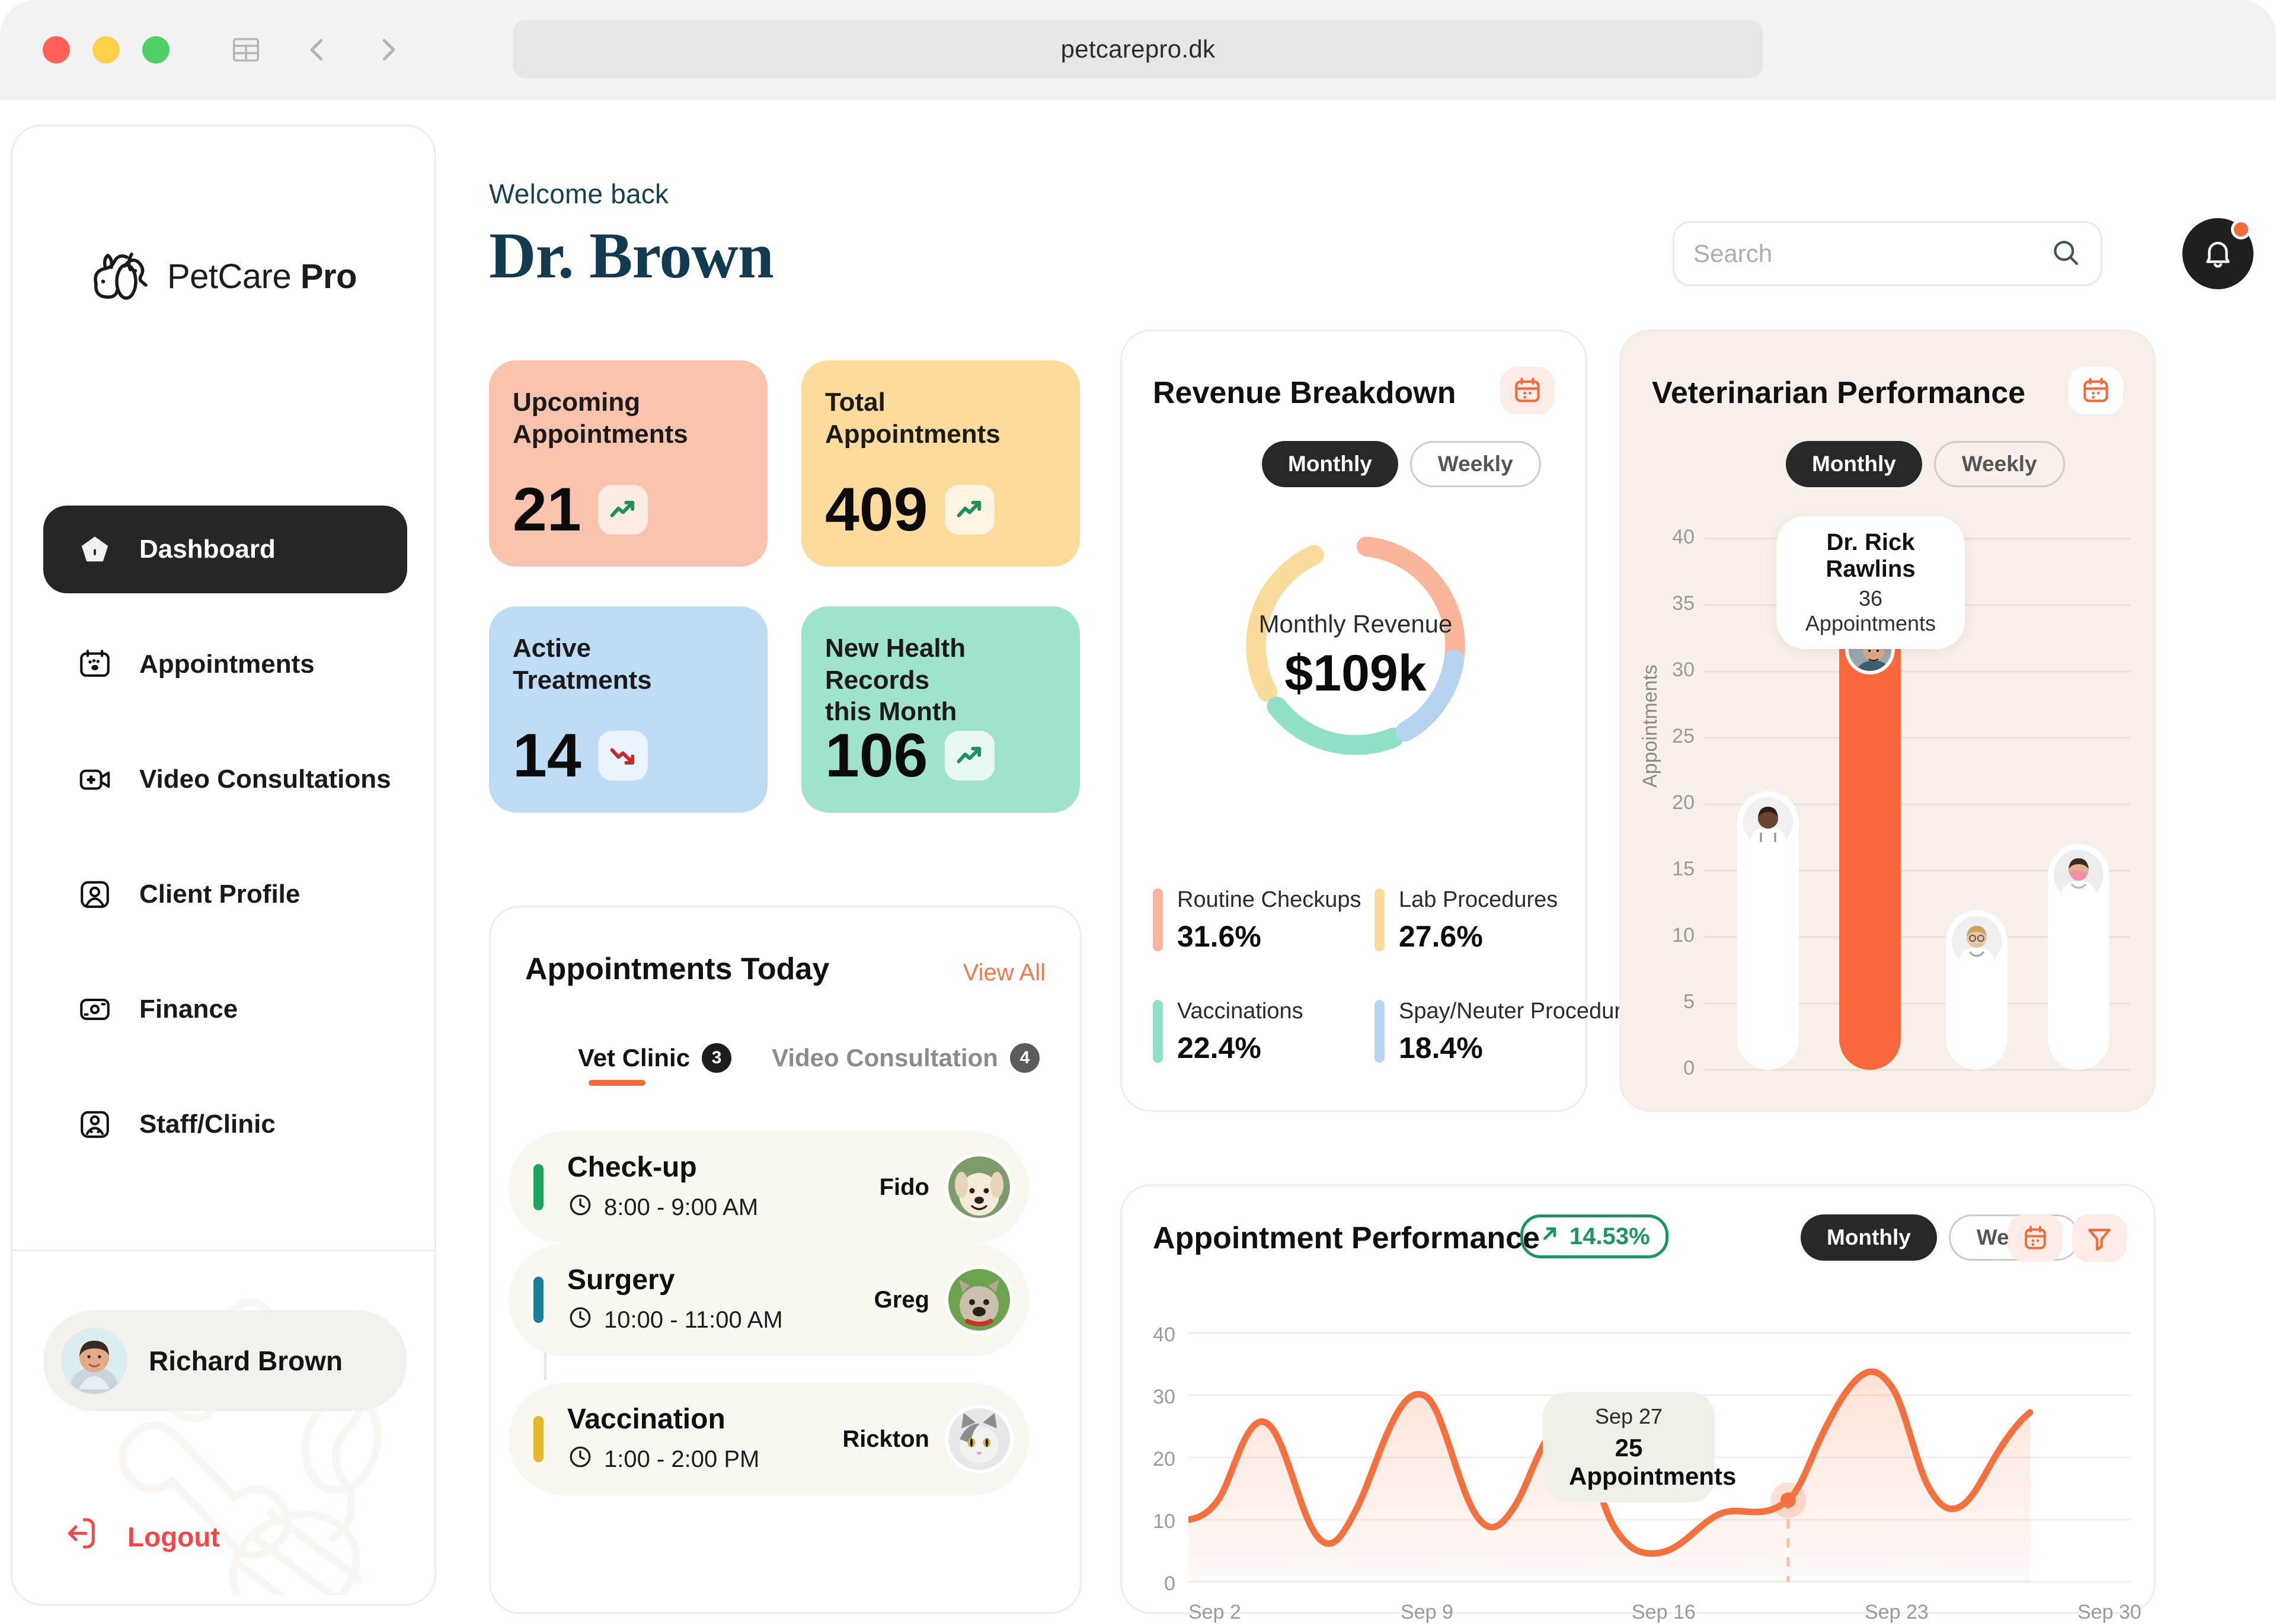 The width and height of the screenshot is (2276, 1624). What do you see at coordinates (1164, 1521) in the screenshot?
I see `perf-y-tick-10: 10` at bounding box center [1164, 1521].